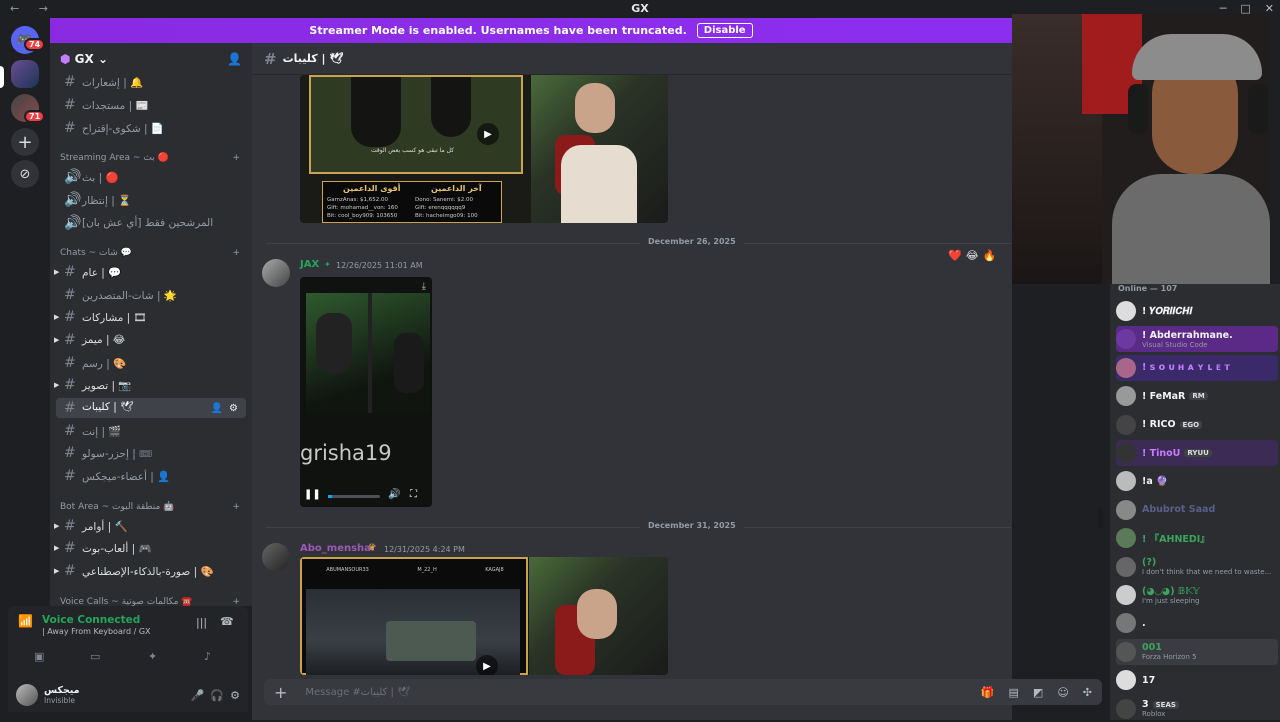 This screenshot has width=1280, height=722. What do you see at coordinates (91, 620) in the screenshot?
I see `voice-status: Voice Connected` at bounding box center [91, 620].